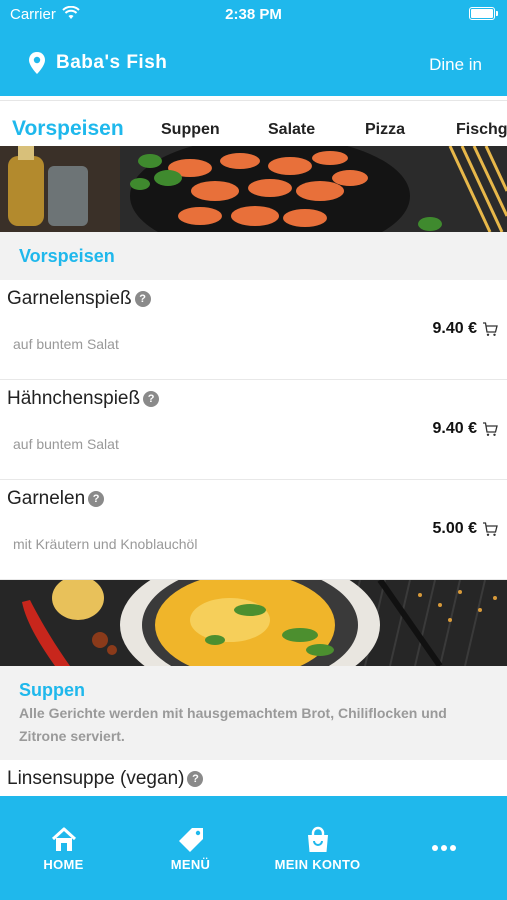  I want to click on tab-vorspeisen: Vorspeisen, so click(68, 129).